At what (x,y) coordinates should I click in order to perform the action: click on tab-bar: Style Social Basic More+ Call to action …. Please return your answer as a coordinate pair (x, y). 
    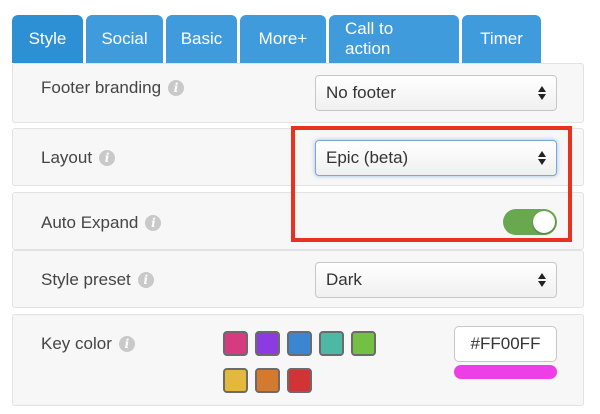
    Looking at the image, I should click on (276, 39).